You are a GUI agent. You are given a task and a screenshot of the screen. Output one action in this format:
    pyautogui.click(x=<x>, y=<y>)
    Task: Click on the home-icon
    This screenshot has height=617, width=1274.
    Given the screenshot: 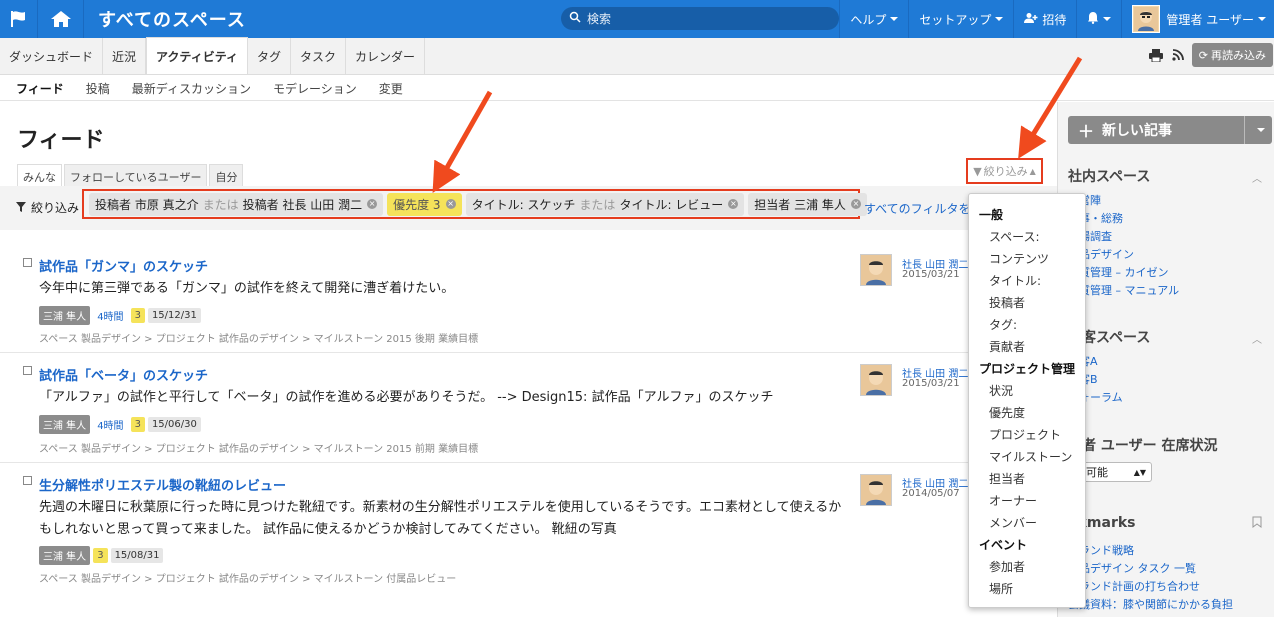 What is the action you would take?
    pyautogui.click(x=61, y=19)
    